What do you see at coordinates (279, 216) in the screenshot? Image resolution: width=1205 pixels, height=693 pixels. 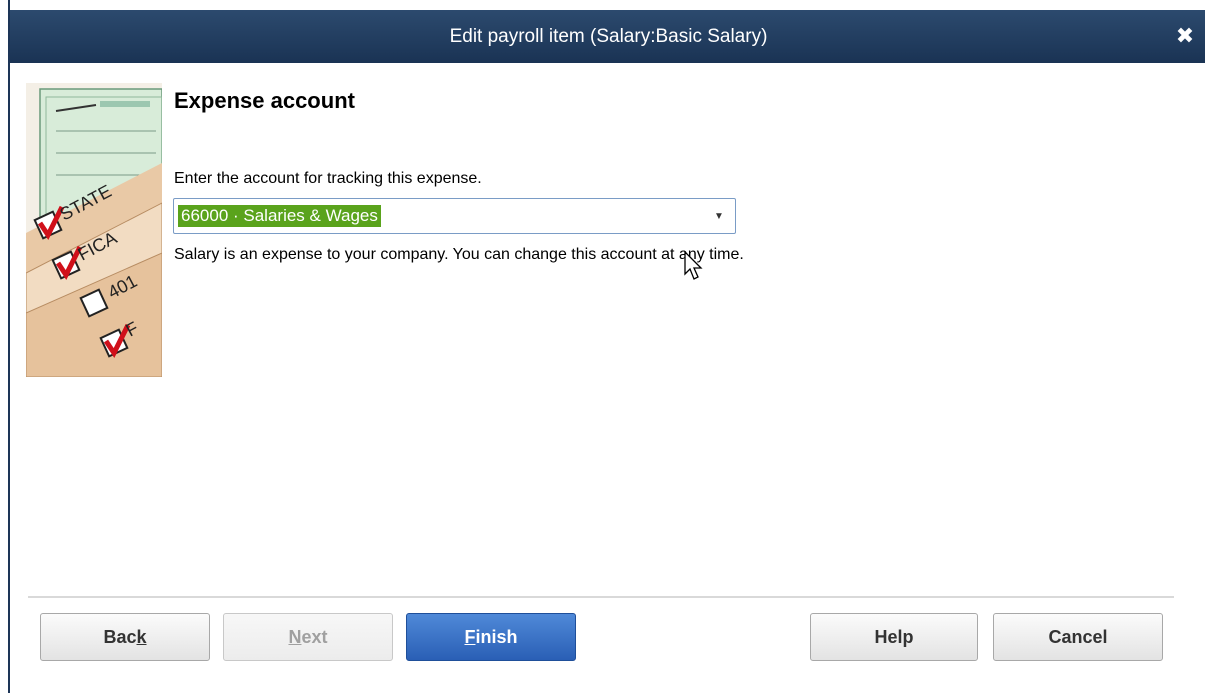 I see `expense-account-value: 66000 · Salaries & Wages` at bounding box center [279, 216].